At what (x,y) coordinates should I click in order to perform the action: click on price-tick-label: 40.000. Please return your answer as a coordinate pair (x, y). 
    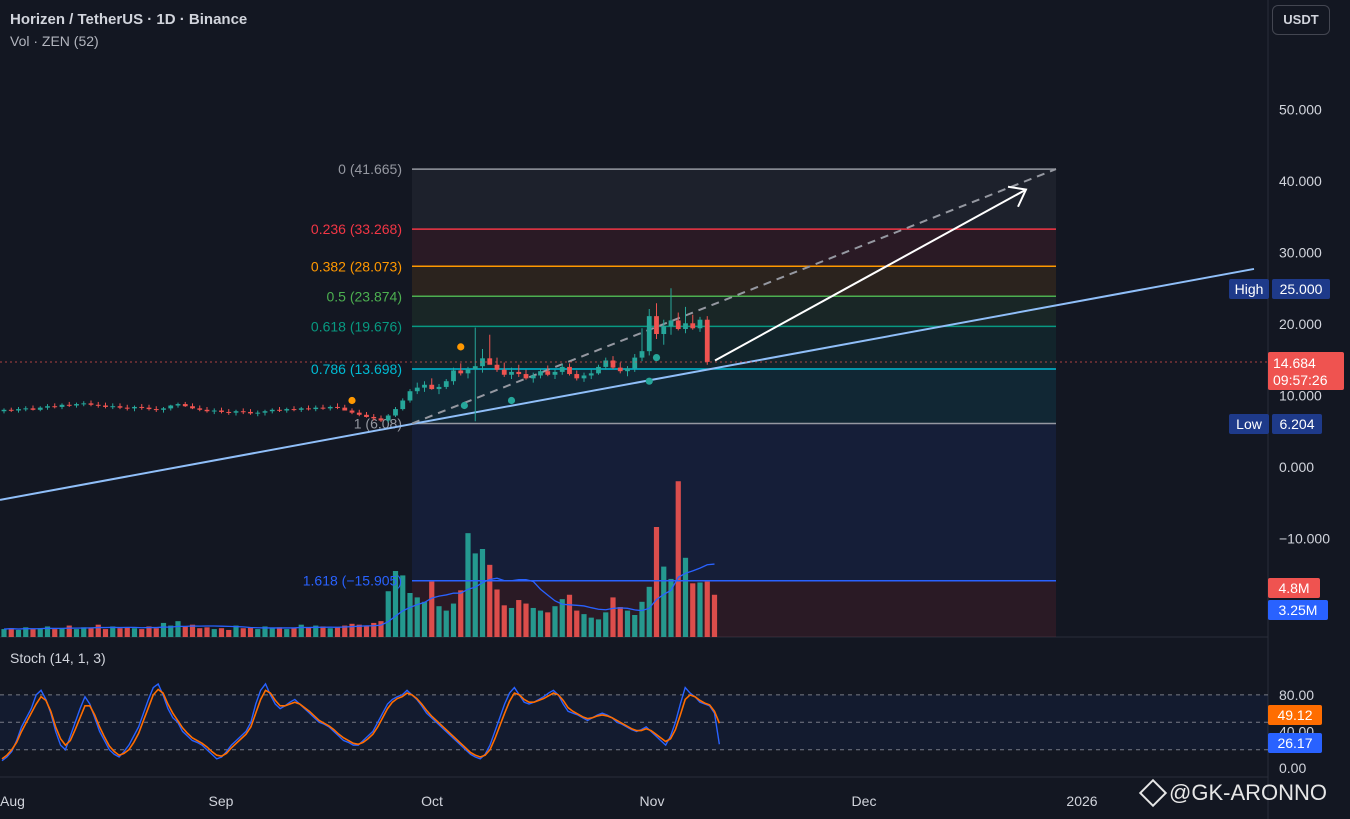
    Looking at the image, I should click on (1300, 181).